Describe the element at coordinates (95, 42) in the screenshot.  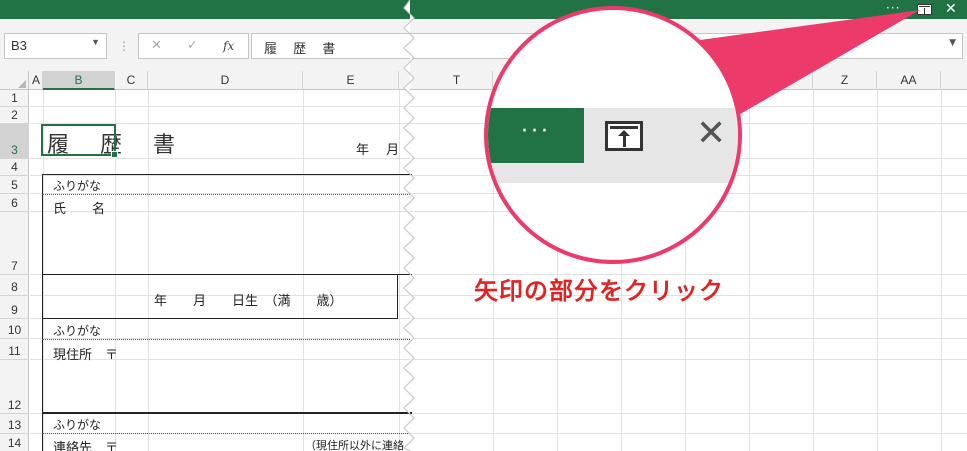
I see `chevron-down-icon: ▼` at that location.